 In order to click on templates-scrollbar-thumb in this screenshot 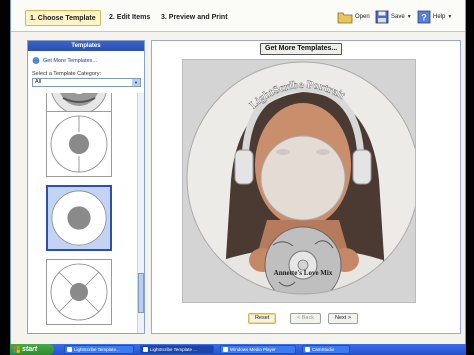, I will do `click(141, 293)`.